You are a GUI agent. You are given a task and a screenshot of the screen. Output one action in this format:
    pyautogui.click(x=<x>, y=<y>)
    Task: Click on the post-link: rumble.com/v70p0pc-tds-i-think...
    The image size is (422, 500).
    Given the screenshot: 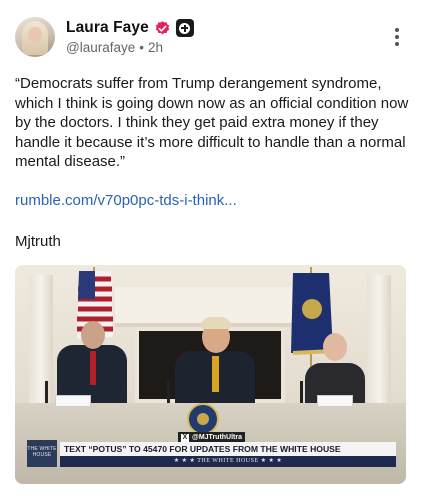 What is the action you would take?
    pyautogui.click(x=126, y=200)
    